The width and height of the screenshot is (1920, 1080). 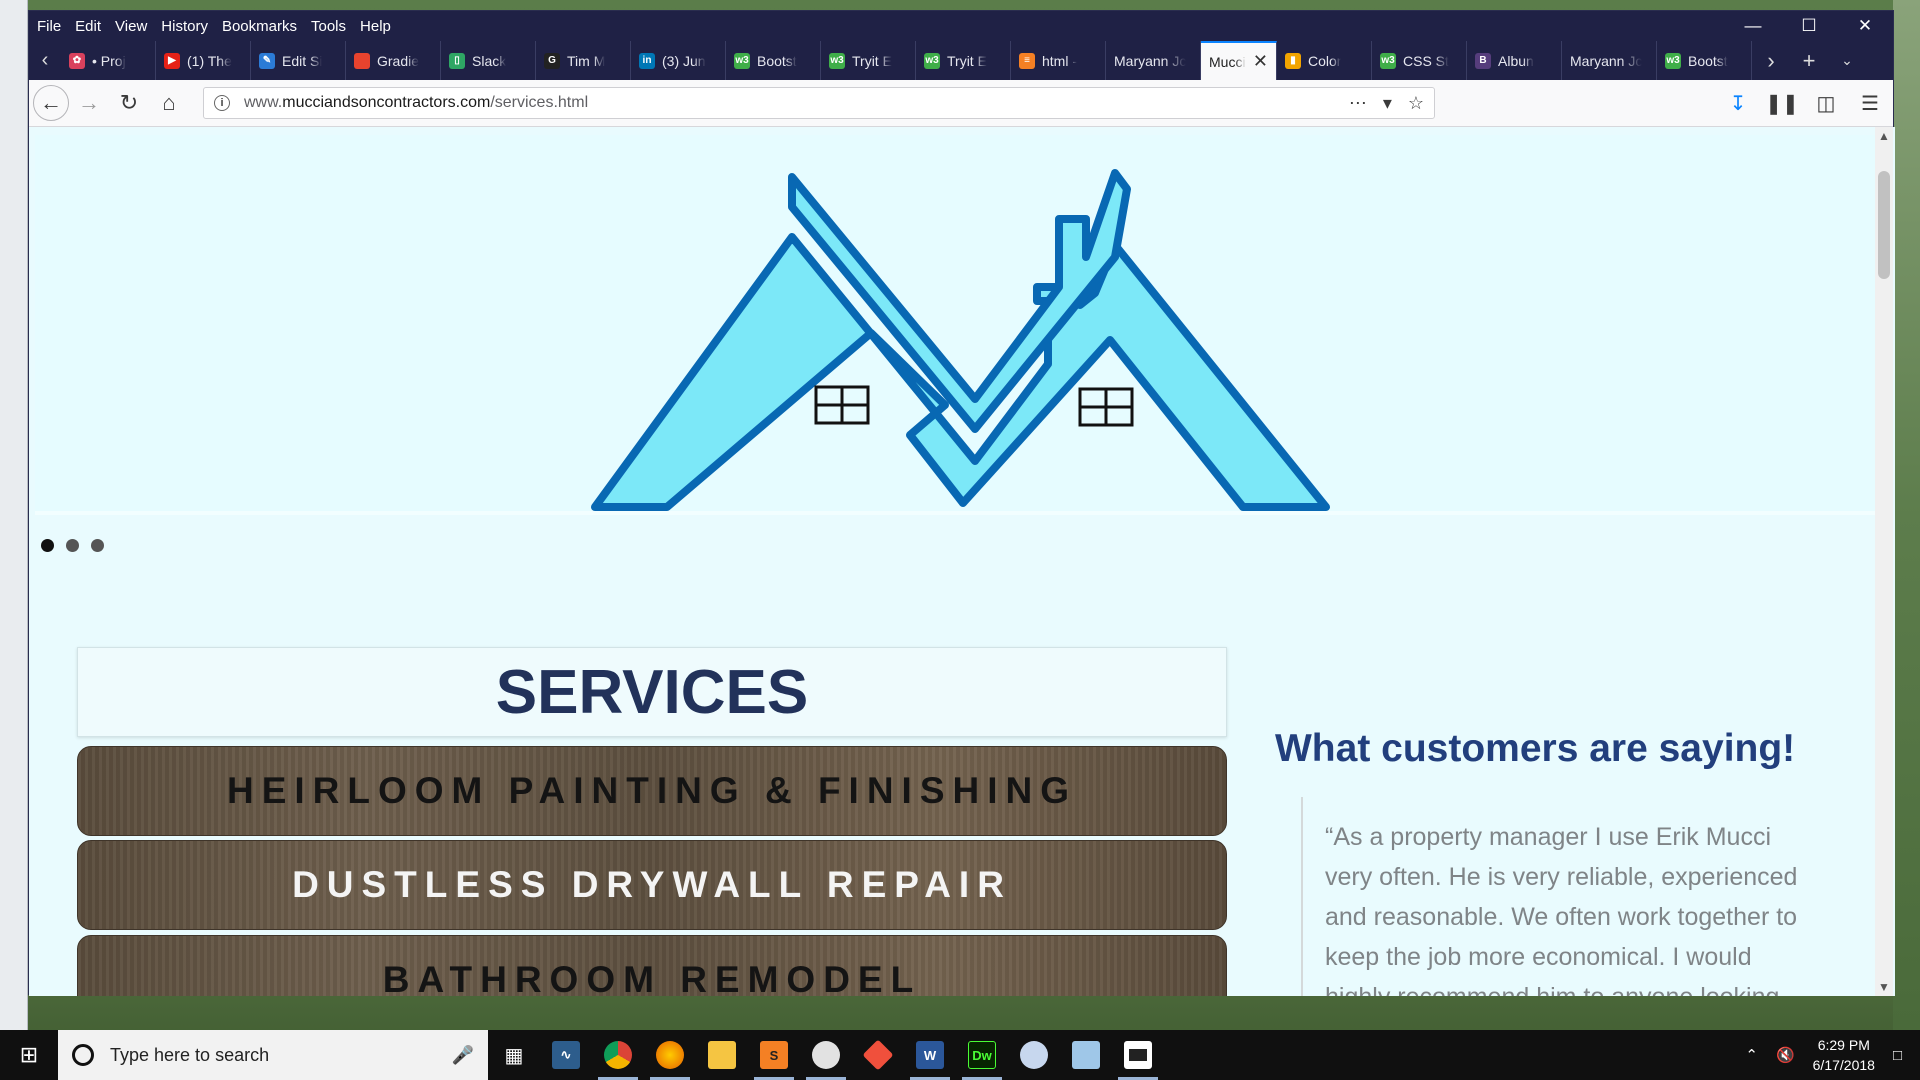 I want to click on microphone-icon: 🎤, so click(x=463, y=1055).